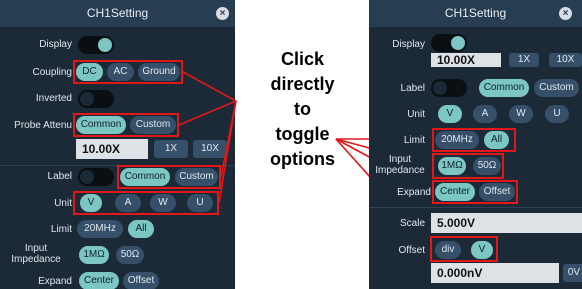 This screenshot has height=289, width=582. What do you see at coordinates (504, 88) in the screenshot?
I see `label-common-button: Common` at bounding box center [504, 88].